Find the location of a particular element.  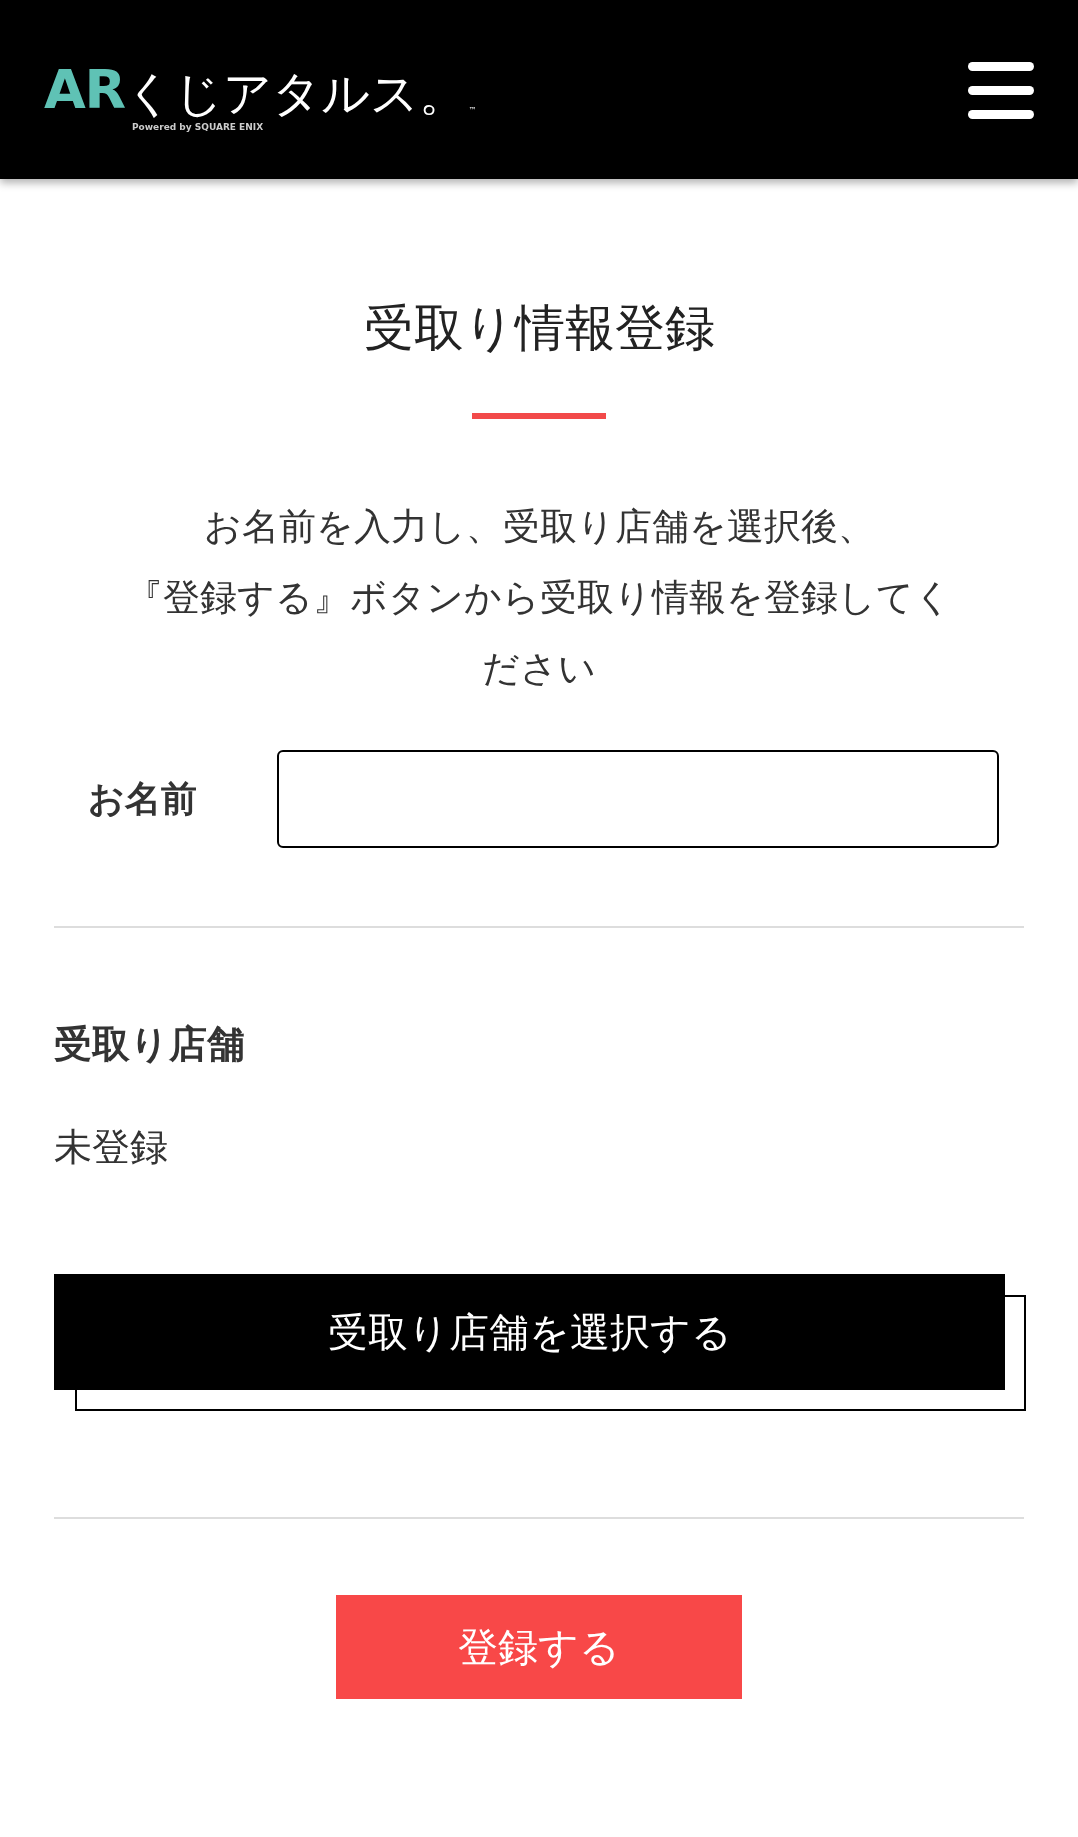

name-label: お名前 is located at coordinates (142, 799).